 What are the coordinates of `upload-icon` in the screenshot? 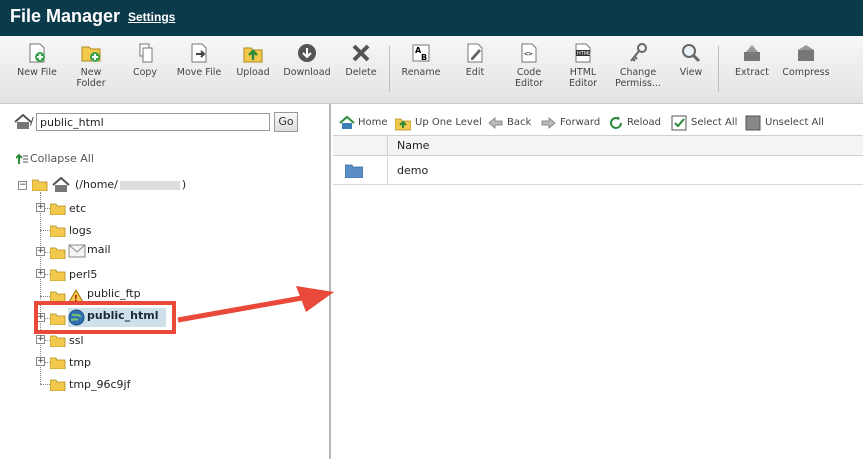 It's located at (253, 55).